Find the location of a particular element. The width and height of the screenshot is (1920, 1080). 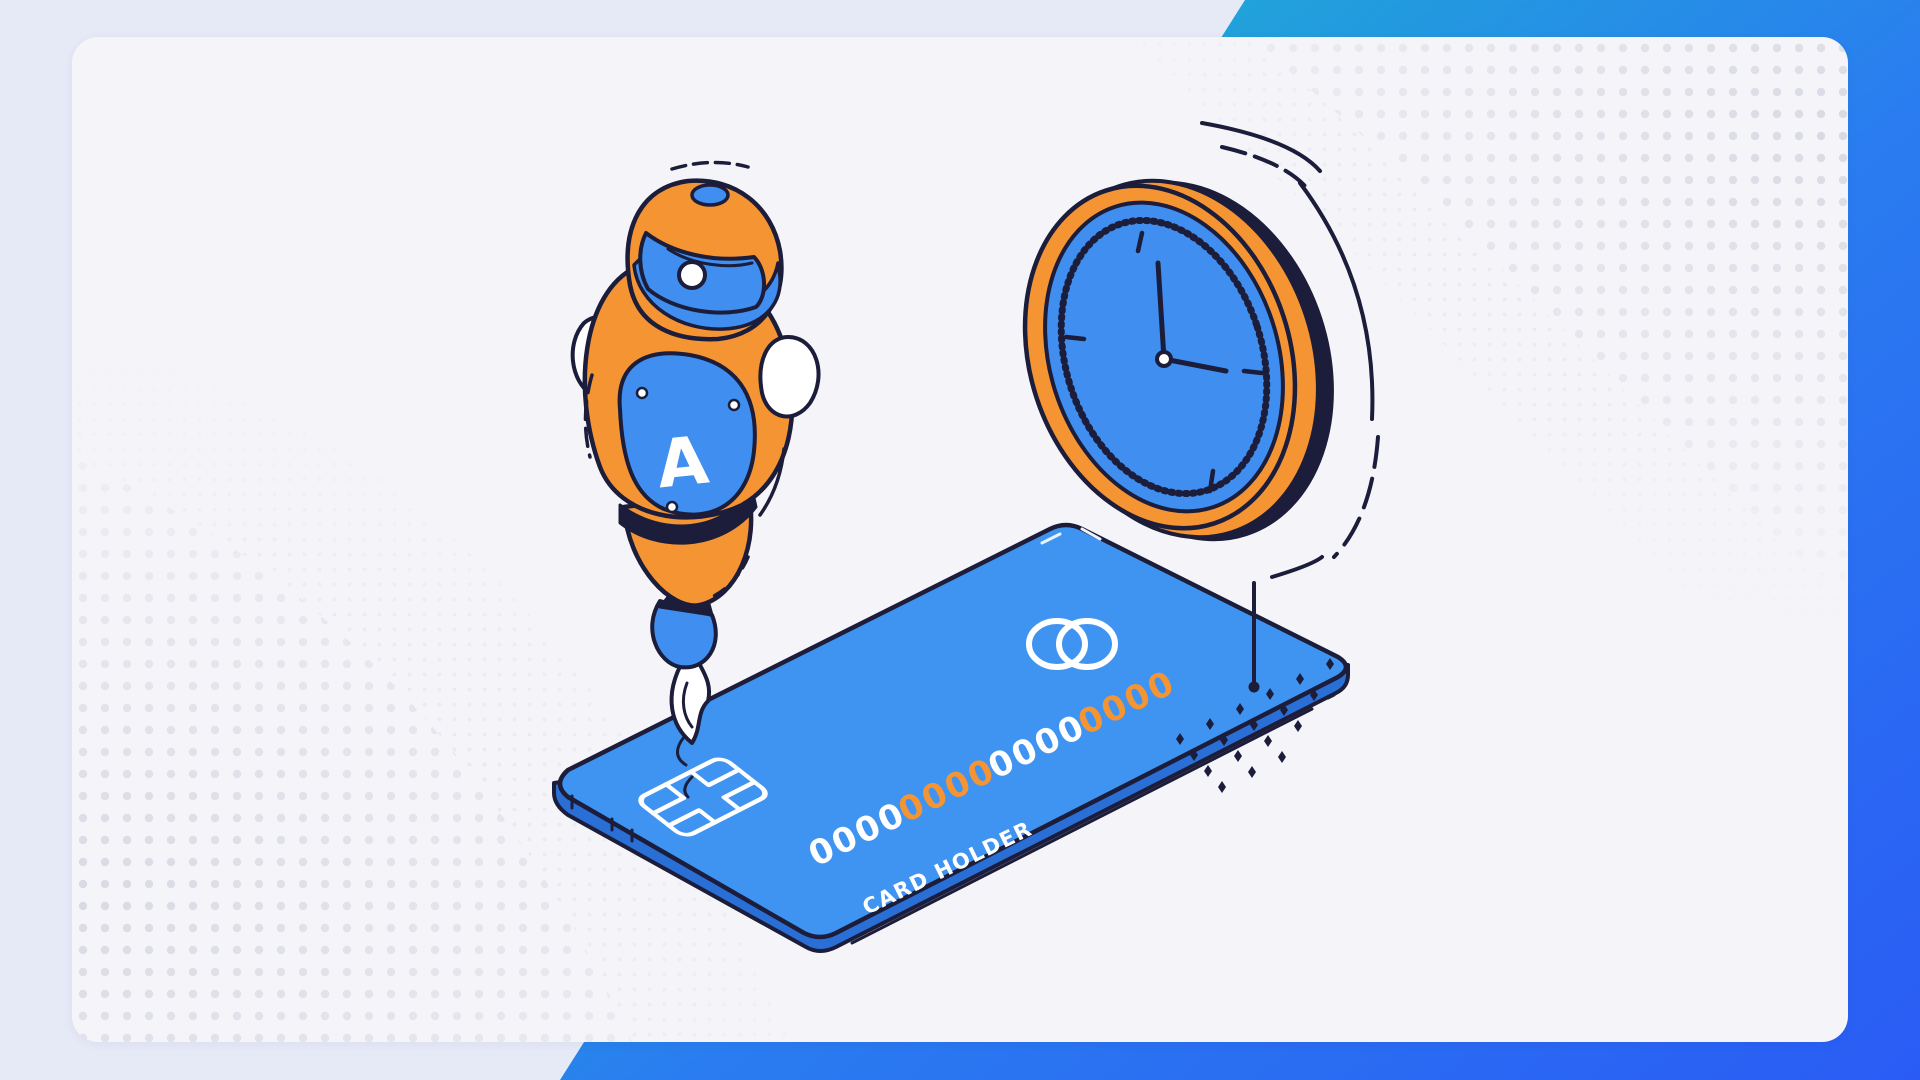

robot-chest-letter: A is located at coordinates (682, 463).